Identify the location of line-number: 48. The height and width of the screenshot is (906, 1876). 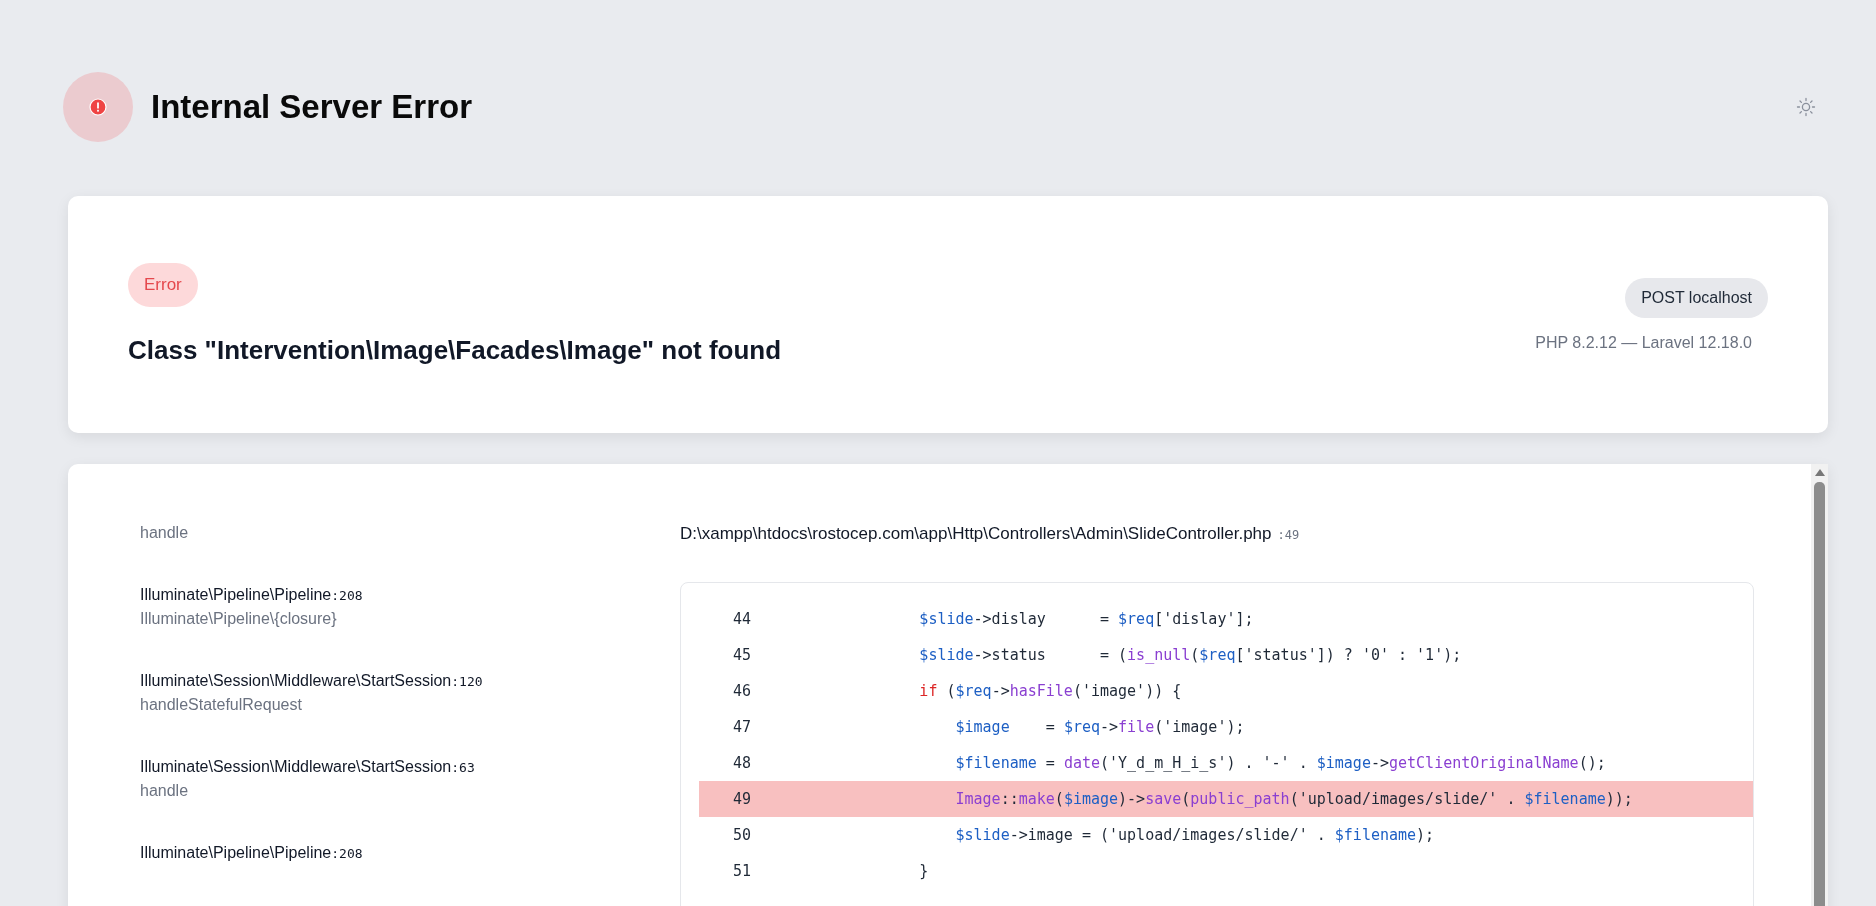
(741, 763).